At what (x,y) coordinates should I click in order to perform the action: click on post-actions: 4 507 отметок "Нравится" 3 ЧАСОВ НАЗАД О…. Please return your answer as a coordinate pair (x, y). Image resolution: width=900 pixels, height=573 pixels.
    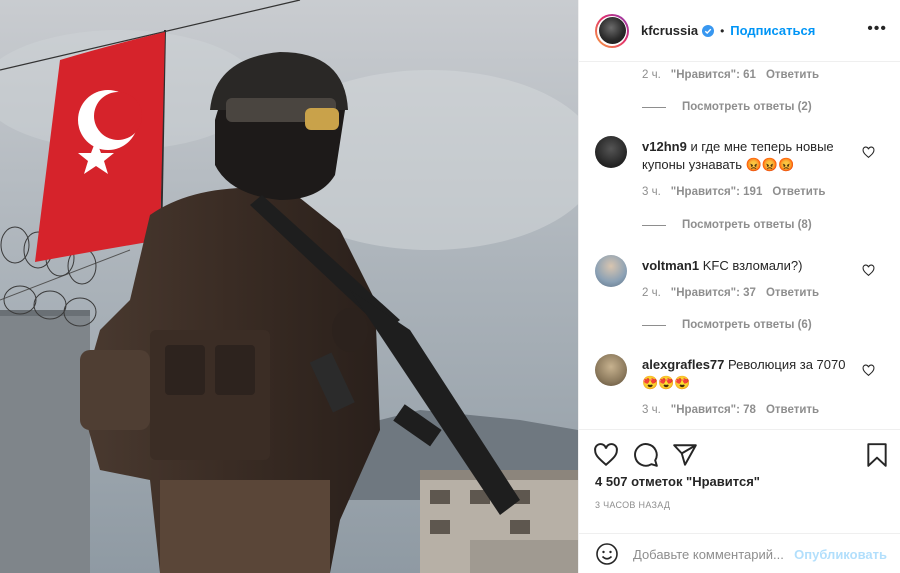
    Looking at the image, I should click on (739, 501).